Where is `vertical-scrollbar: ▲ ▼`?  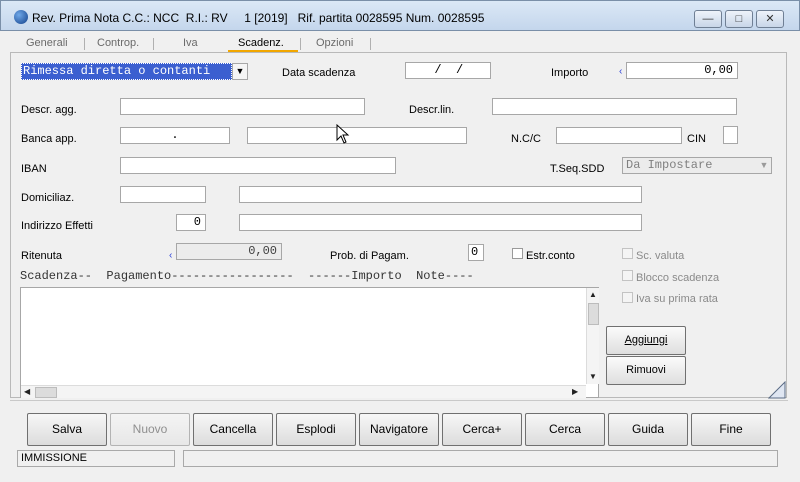 vertical-scrollbar: ▲ ▼ is located at coordinates (592, 336).